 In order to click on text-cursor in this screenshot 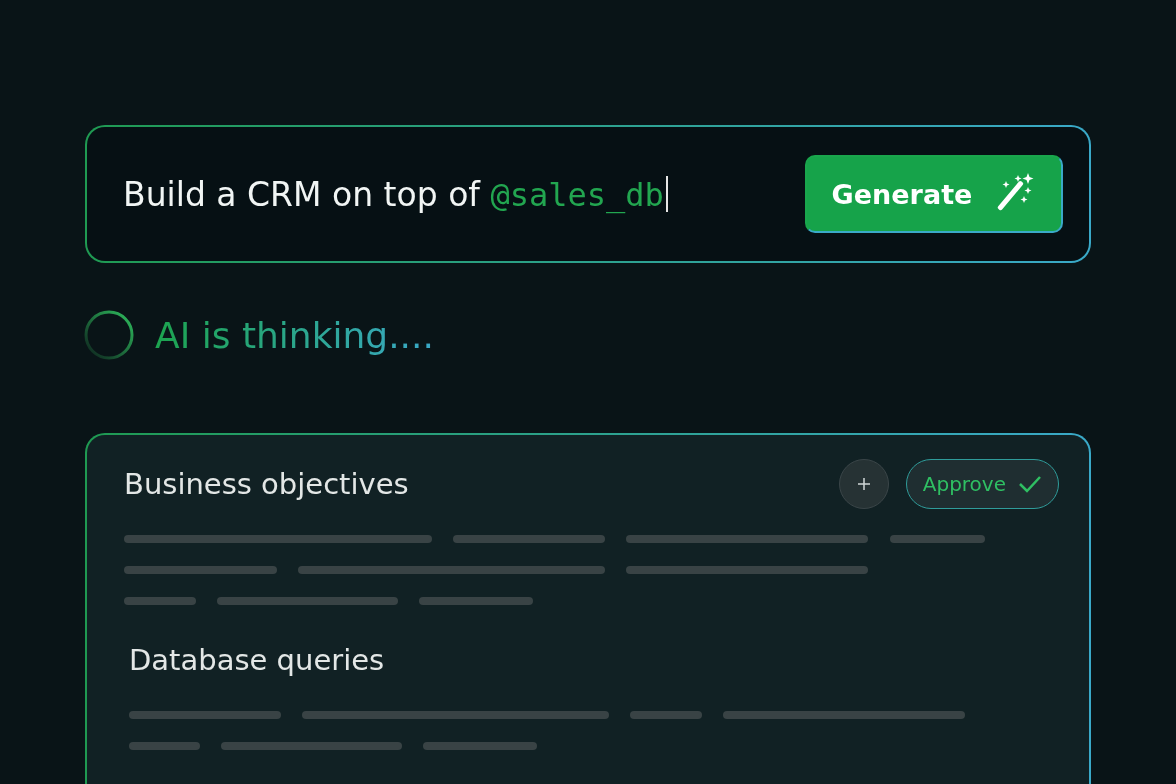, I will do `click(666, 194)`.